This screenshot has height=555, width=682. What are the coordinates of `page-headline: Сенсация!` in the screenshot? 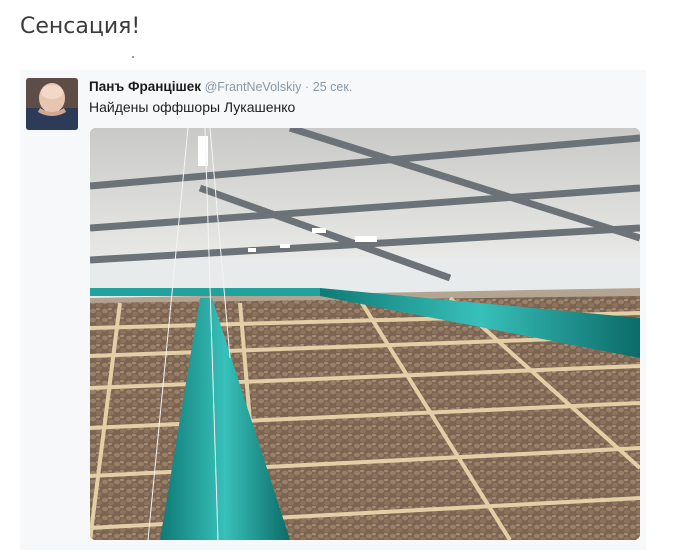 It's located at (80, 26).